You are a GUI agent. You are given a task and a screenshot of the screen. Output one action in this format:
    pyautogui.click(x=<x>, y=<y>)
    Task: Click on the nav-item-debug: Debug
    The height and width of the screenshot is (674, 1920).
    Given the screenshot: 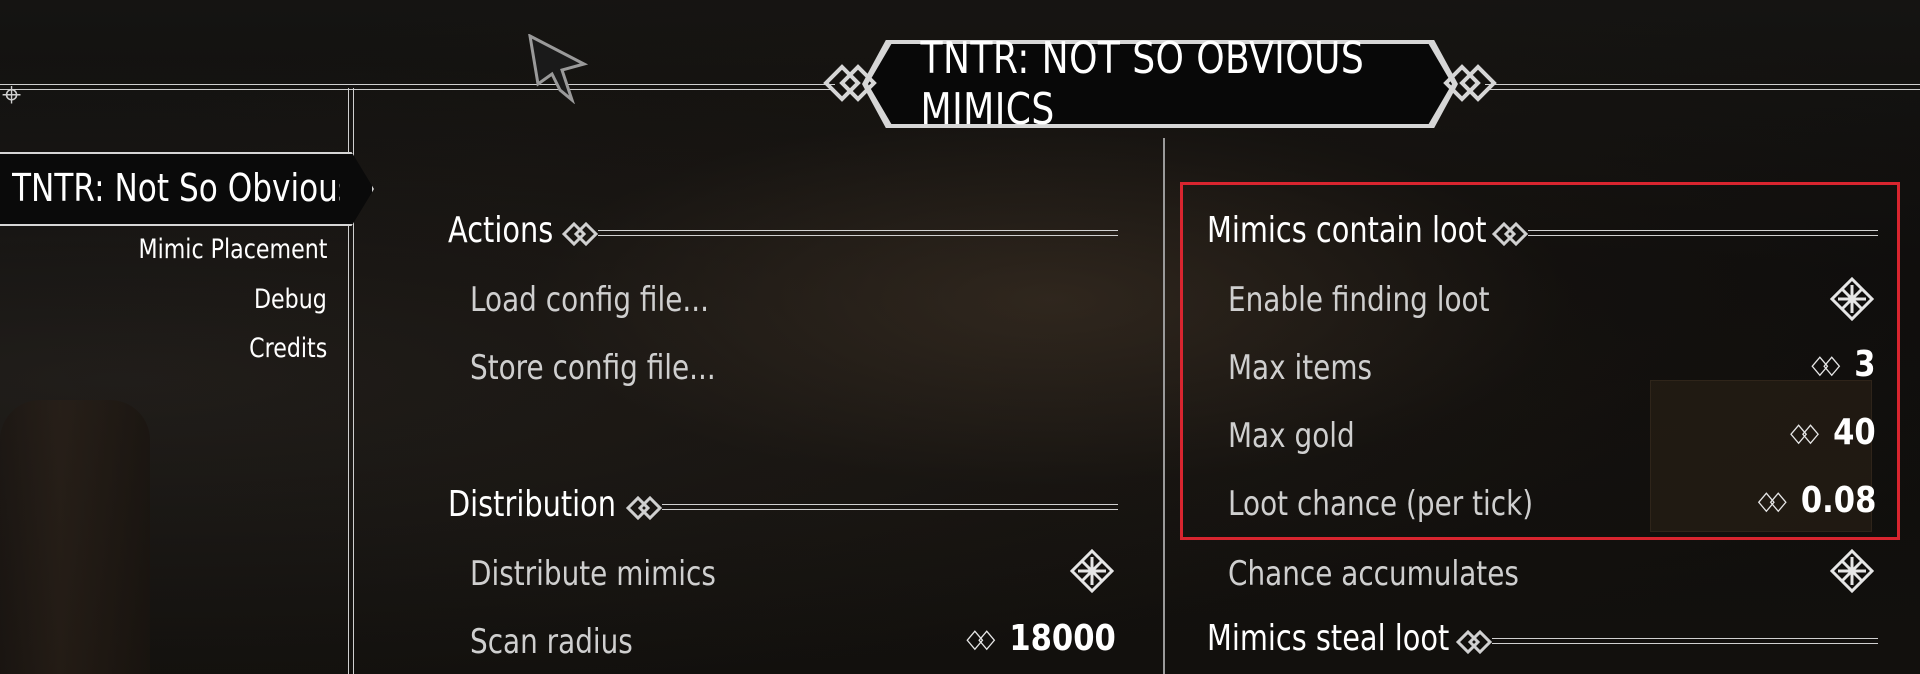 What is the action you would take?
    pyautogui.click(x=290, y=299)
    